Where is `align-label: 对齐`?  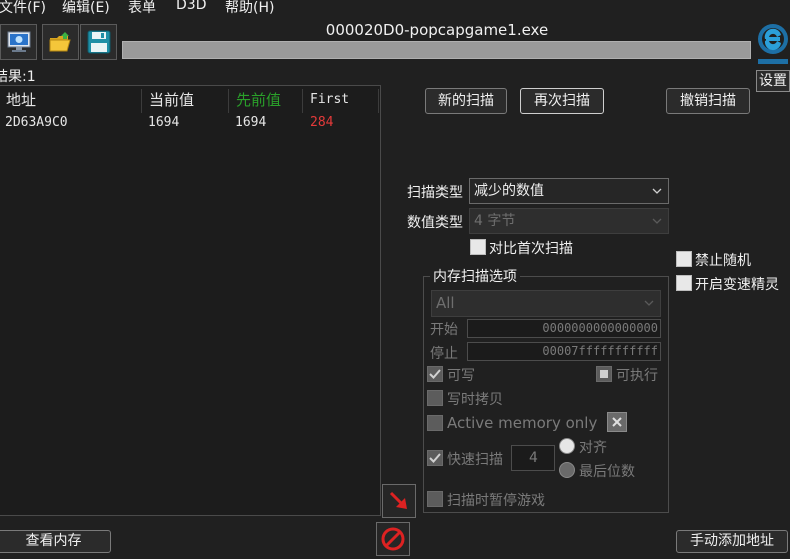 align-label: 对齐 is located at coordinates (593, 448).